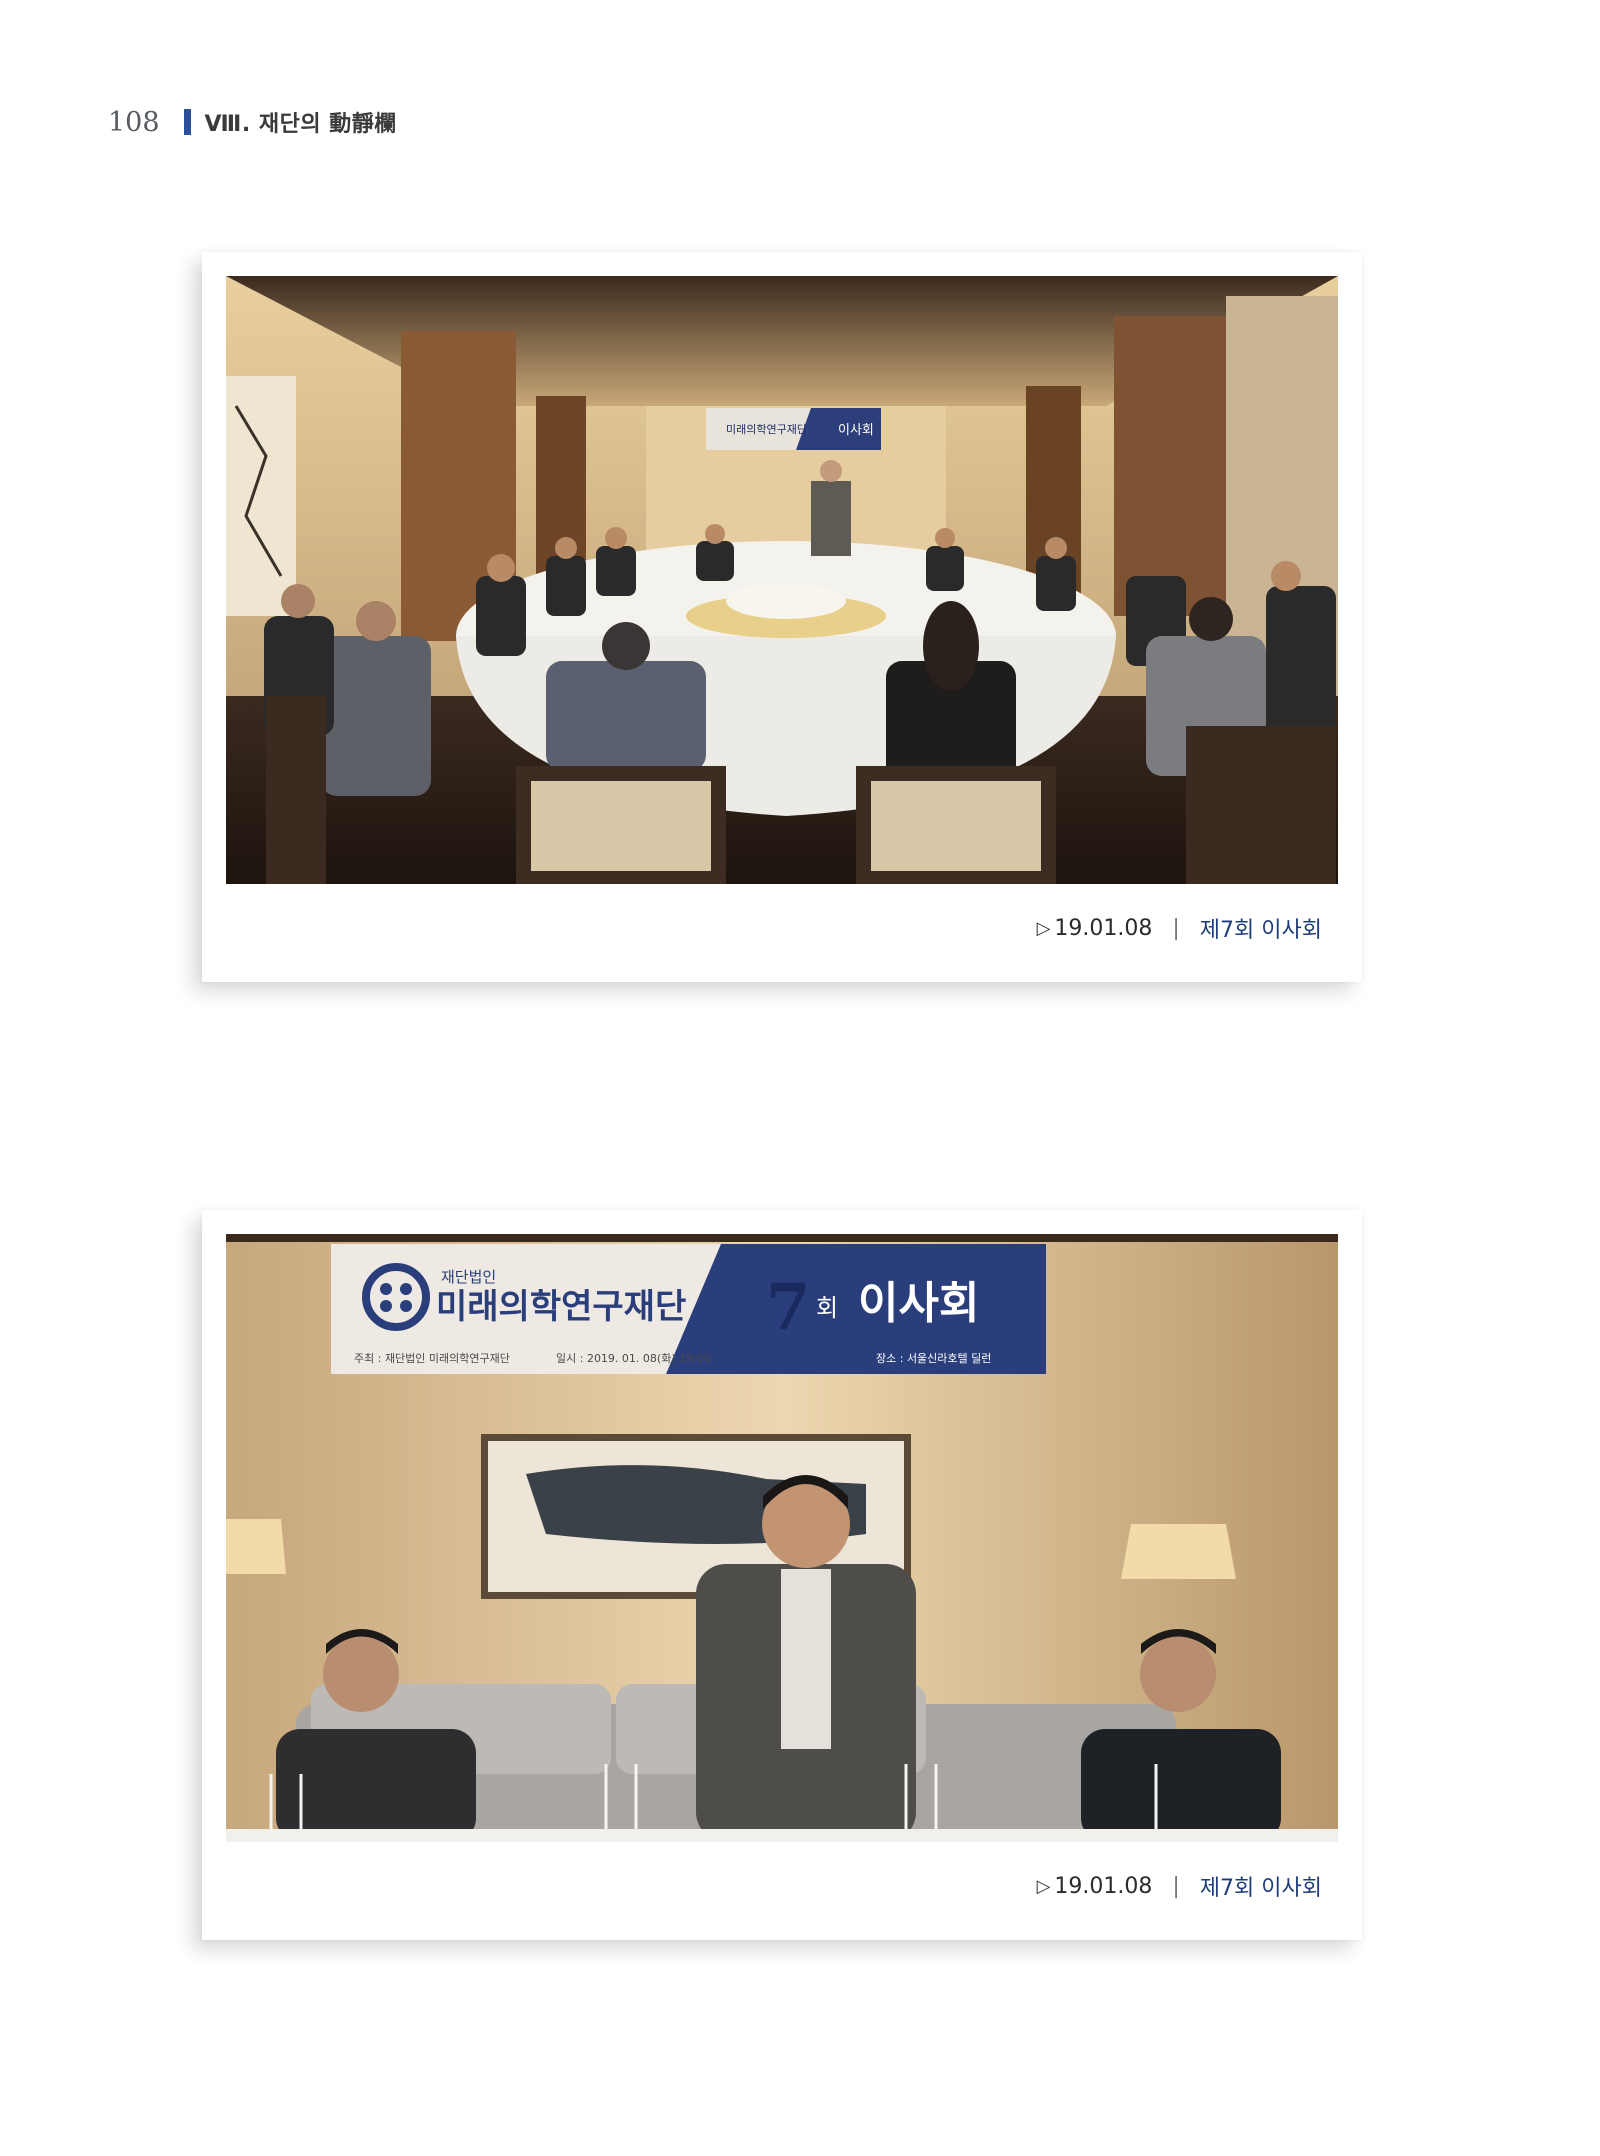 Image resolution: width=1600 pixels, height=2156 pixels. Describe the element at coordinates (748, 1304) in the screenshot. I see `banner-prefix: 제` at that location.